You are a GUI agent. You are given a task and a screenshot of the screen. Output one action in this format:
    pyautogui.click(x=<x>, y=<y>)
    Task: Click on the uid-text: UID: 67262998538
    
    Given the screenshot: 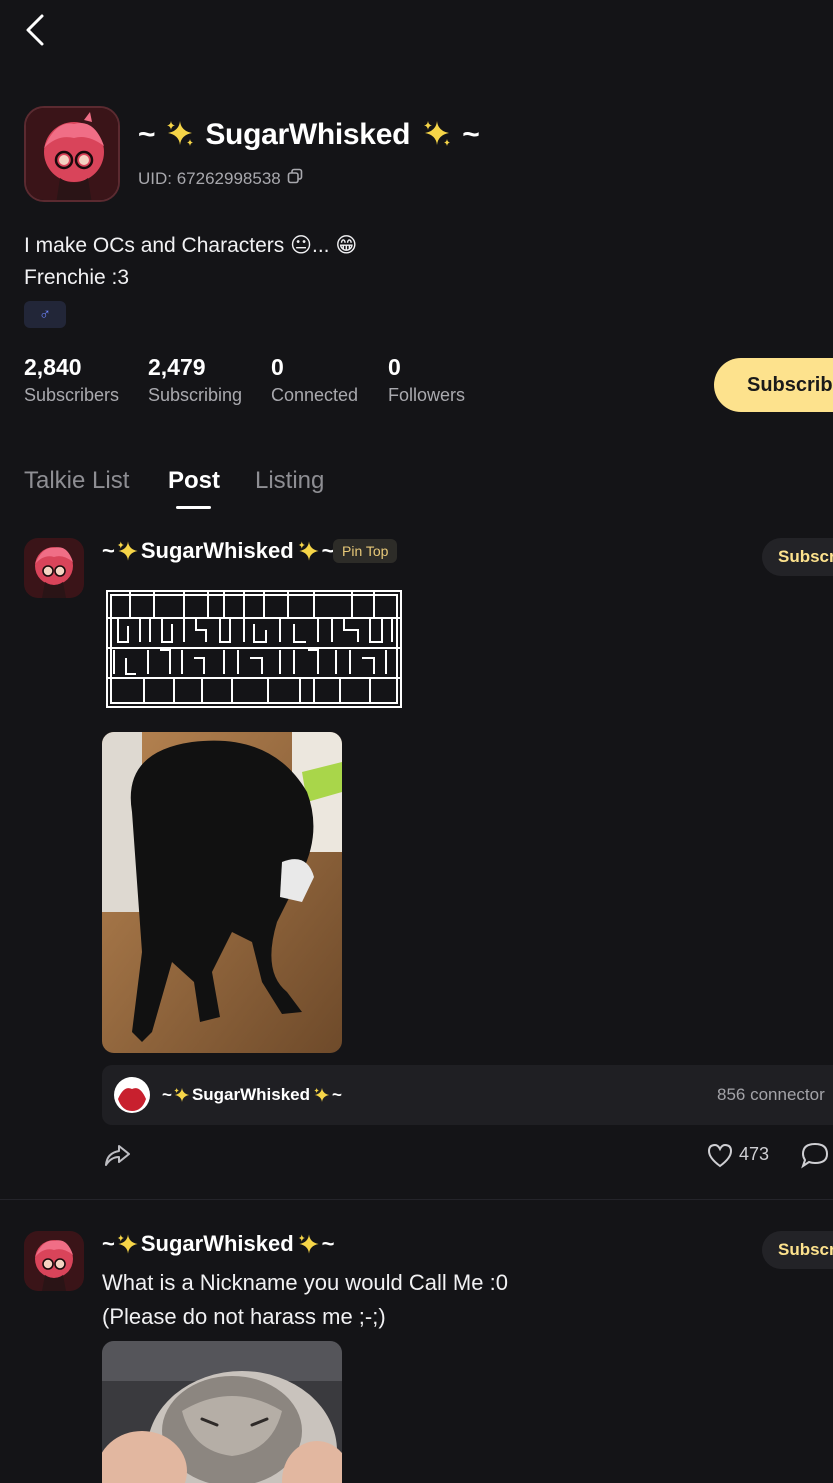 What is the action you would take?
    pyautogui.click(x=209, y=178)
    